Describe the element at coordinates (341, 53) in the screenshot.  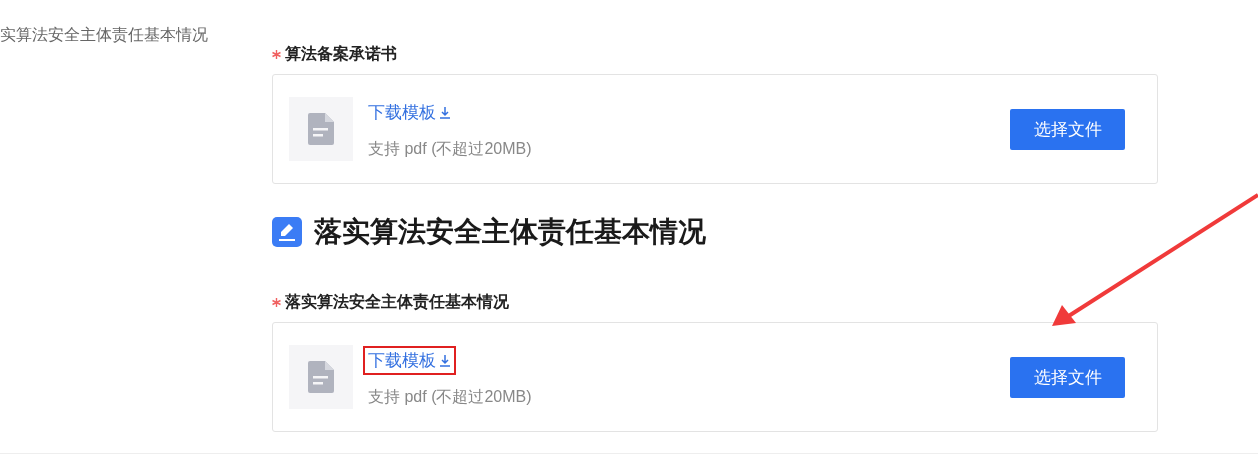
I see `field-label: 算法备案承诺书` at that location.